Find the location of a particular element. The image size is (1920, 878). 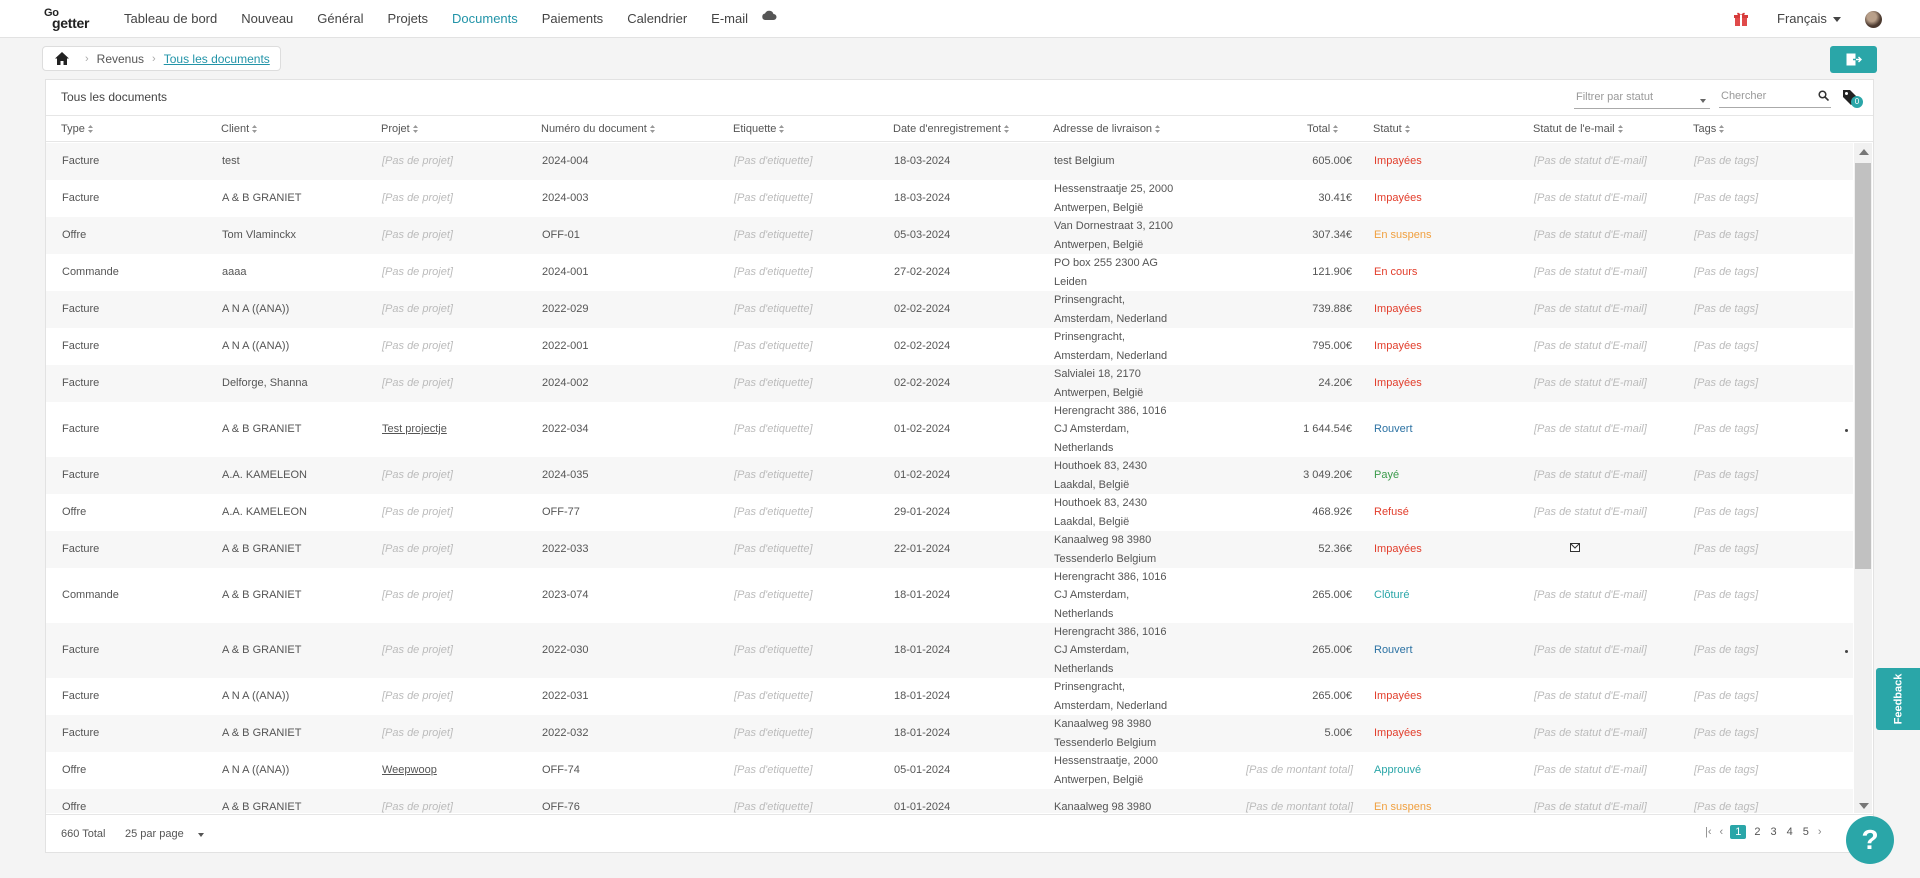

column-header-client: Client is located at coordinates (239, 129).